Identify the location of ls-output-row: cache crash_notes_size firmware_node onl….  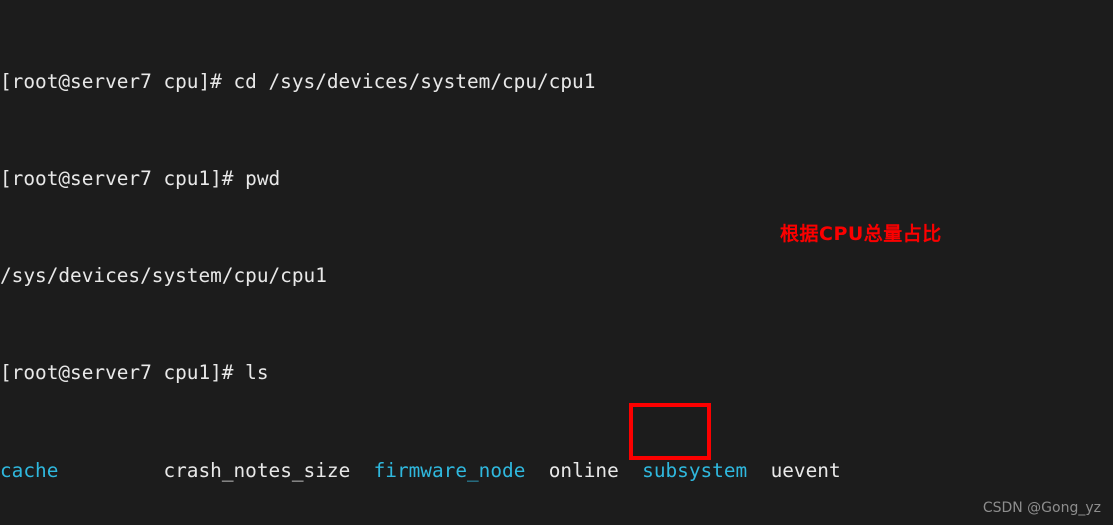
(556, 471).